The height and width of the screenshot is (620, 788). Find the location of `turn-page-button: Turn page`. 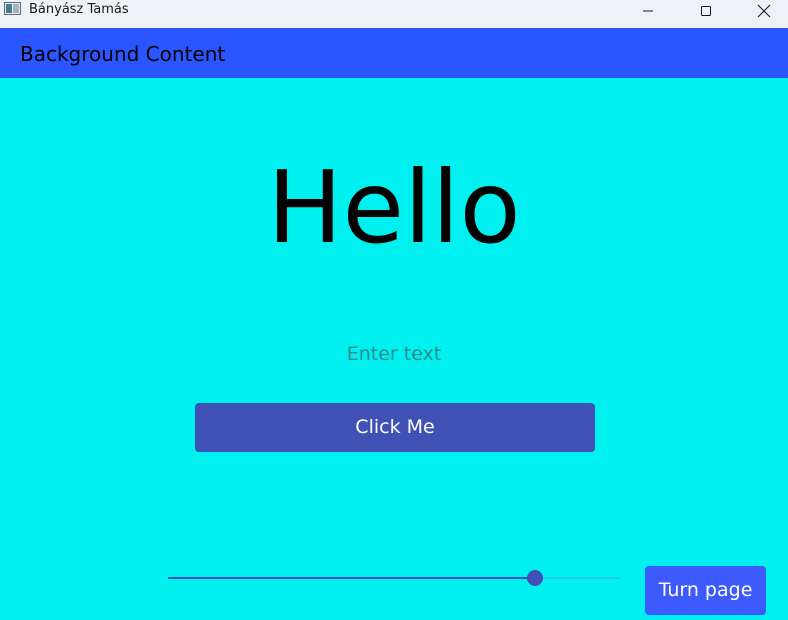

turn-page-button: Turn page is located at coordinates (705, 590).